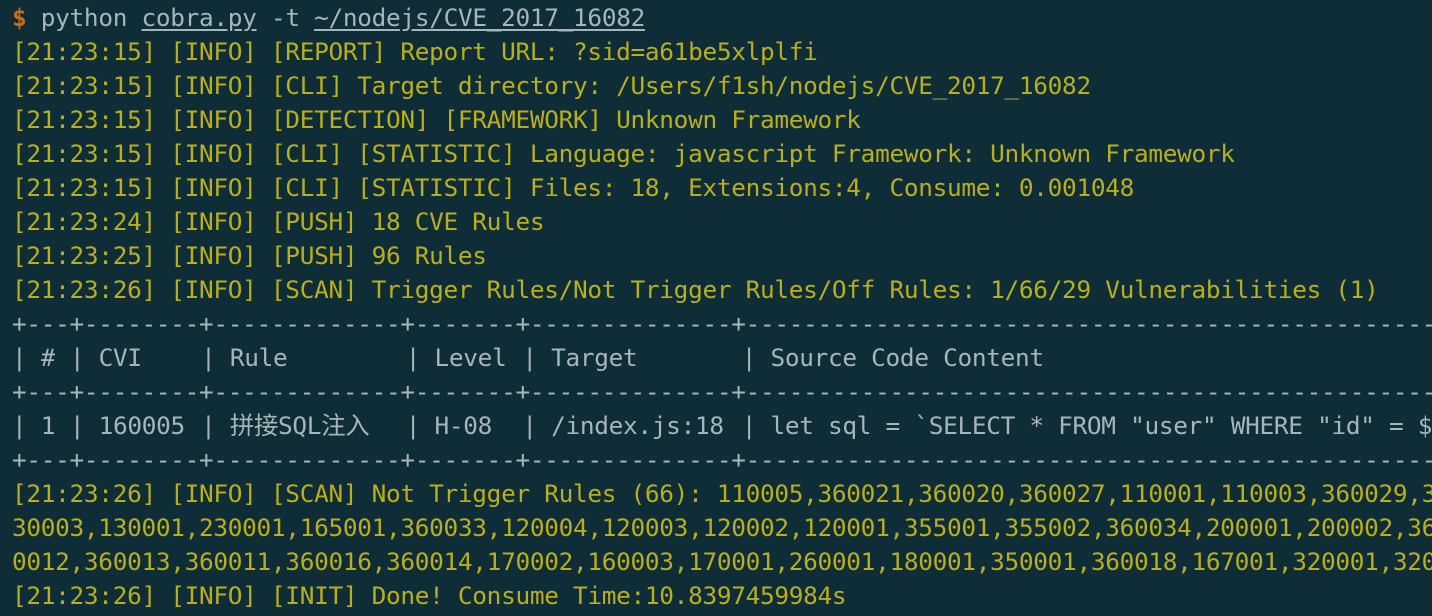 The width and height of the screenshot is (1432, 616). What do you see at coordinates (278, 221) in the screenshot?
I see `log-line-push-cve-rules: [21:23:24] [INFO] [PUSH] 18 CVE Rules` at bounding box center [278, 221].